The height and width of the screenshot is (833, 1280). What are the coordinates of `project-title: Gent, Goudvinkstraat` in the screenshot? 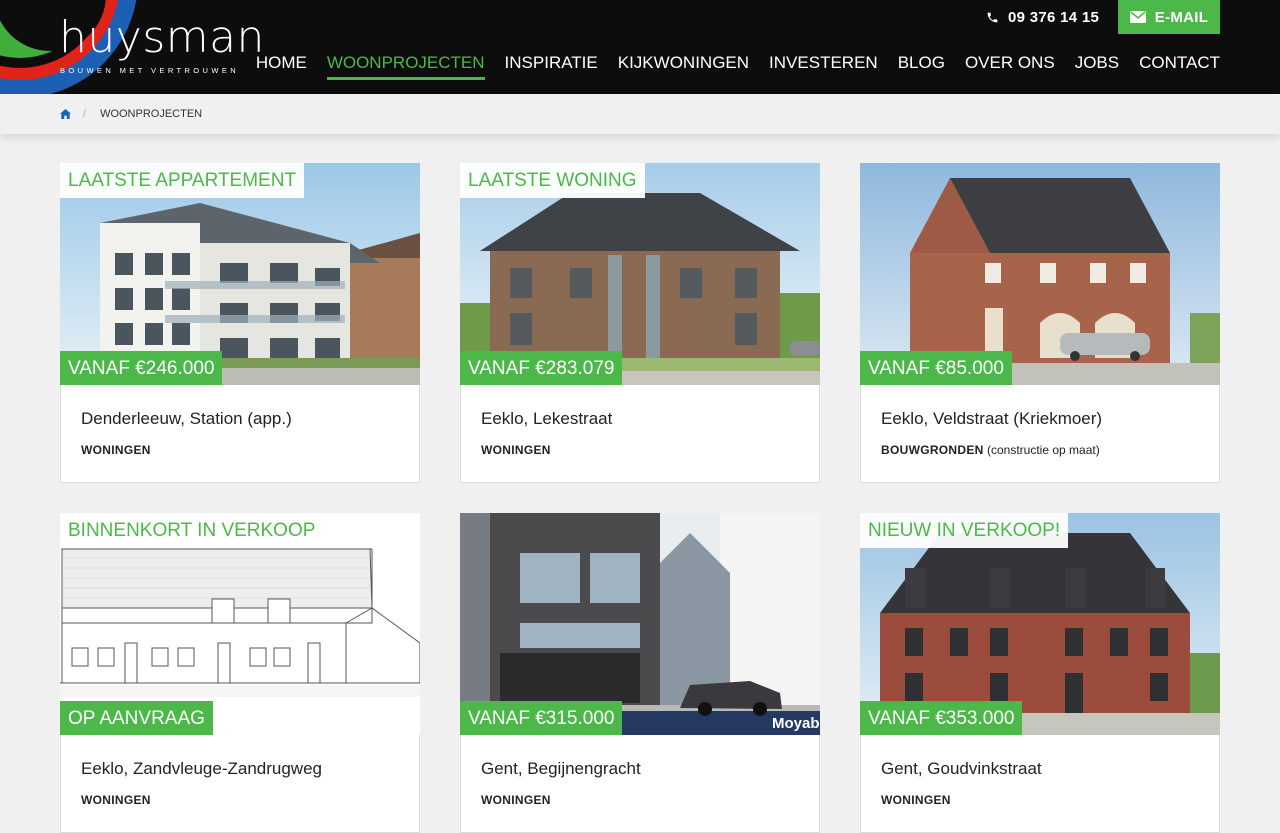 It's located at (961, 769).